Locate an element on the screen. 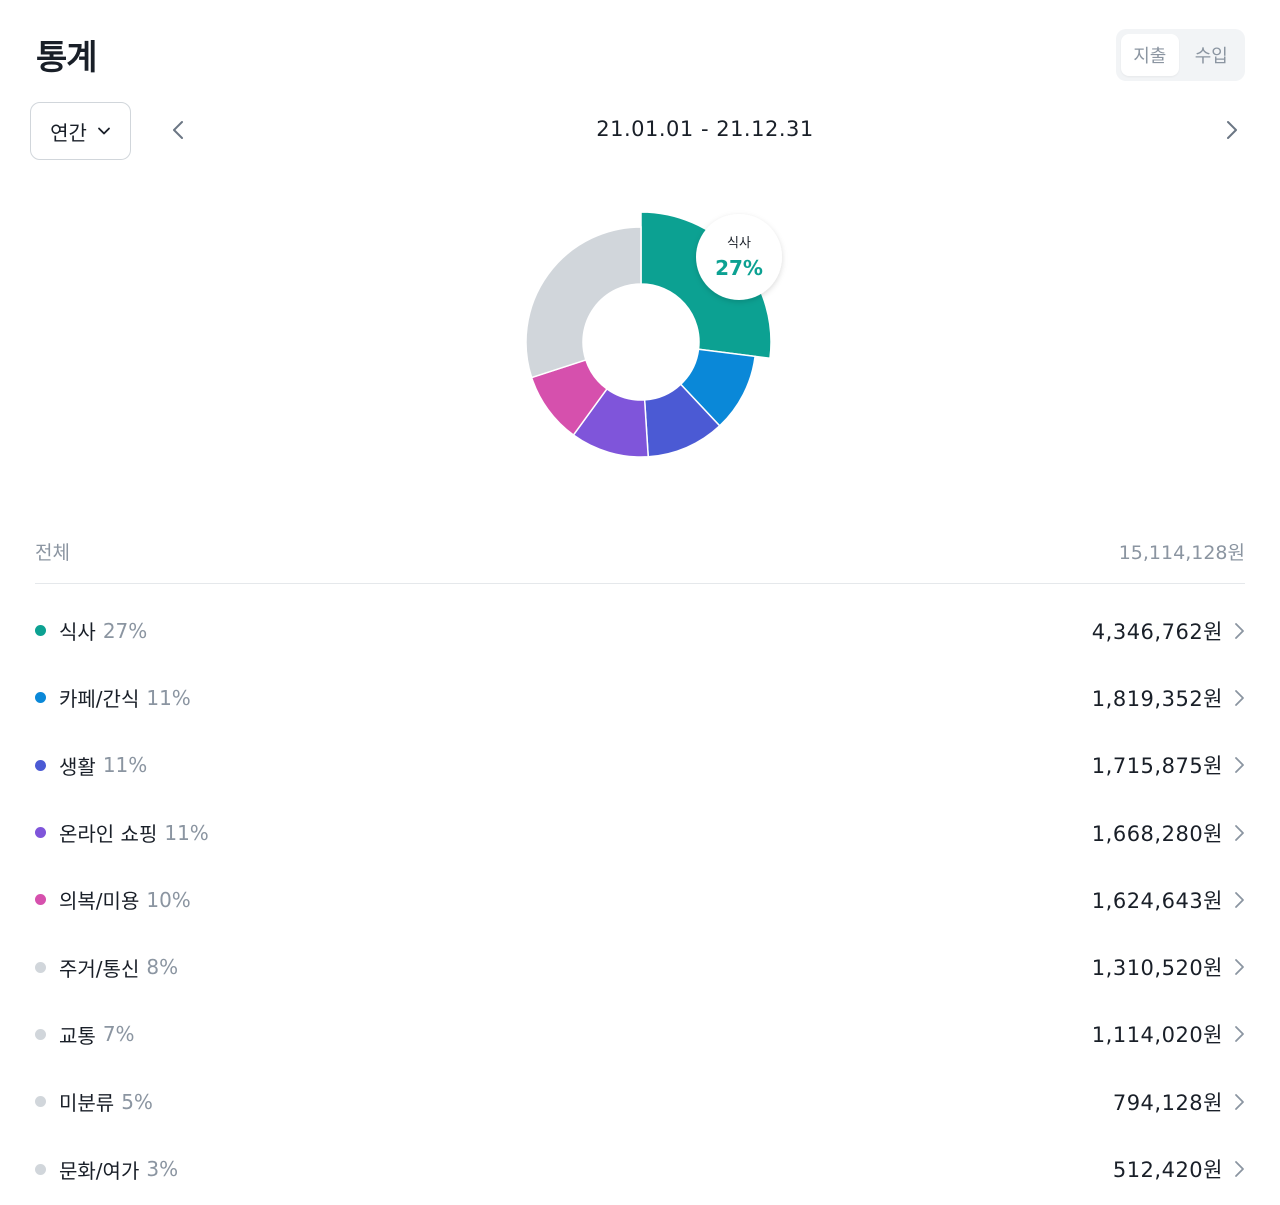 This screenshot has width=1280, height=1205. category-amount-group: 1,715,875원 is located at coordinates (1168, 765).